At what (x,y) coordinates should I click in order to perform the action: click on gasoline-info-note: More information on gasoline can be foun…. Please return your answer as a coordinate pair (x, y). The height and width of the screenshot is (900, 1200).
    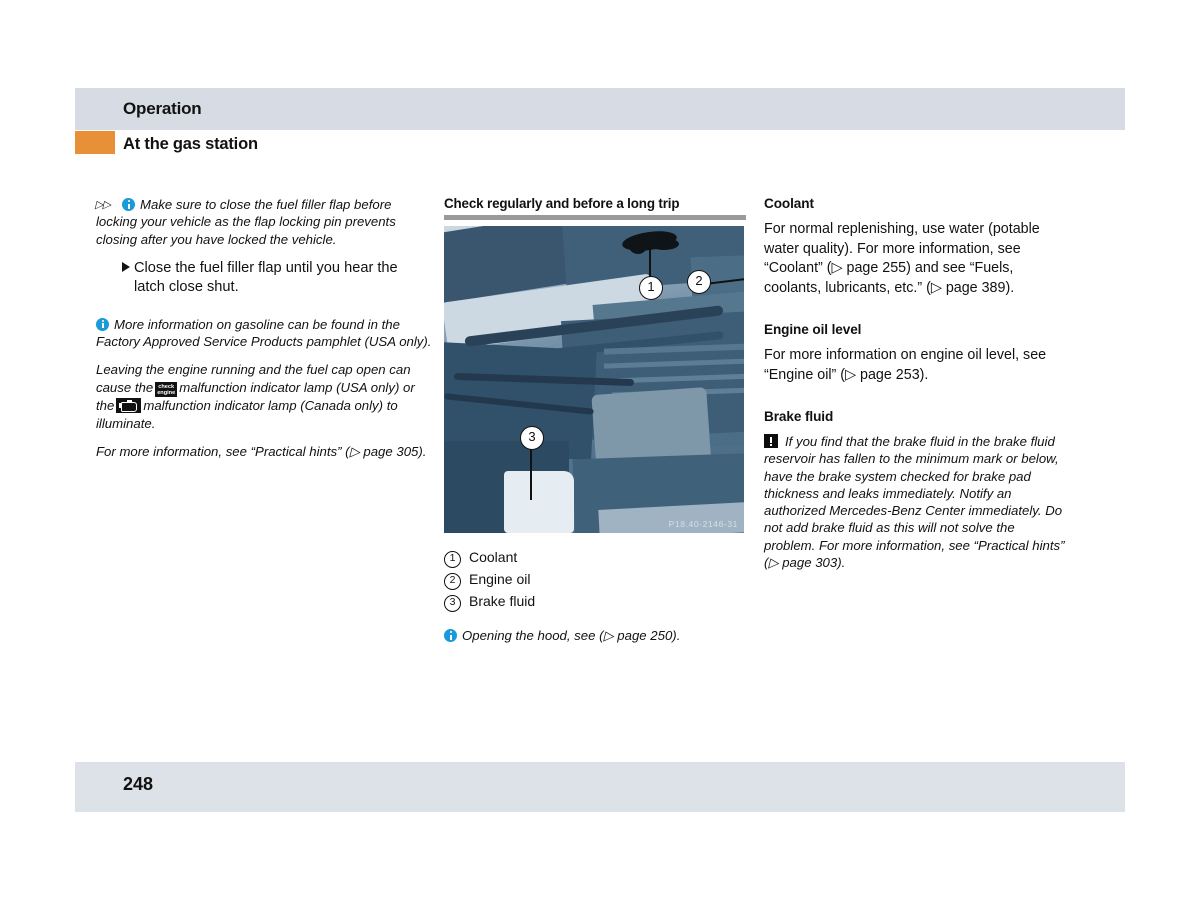
    Looking at the image, I should click on (264, 333).